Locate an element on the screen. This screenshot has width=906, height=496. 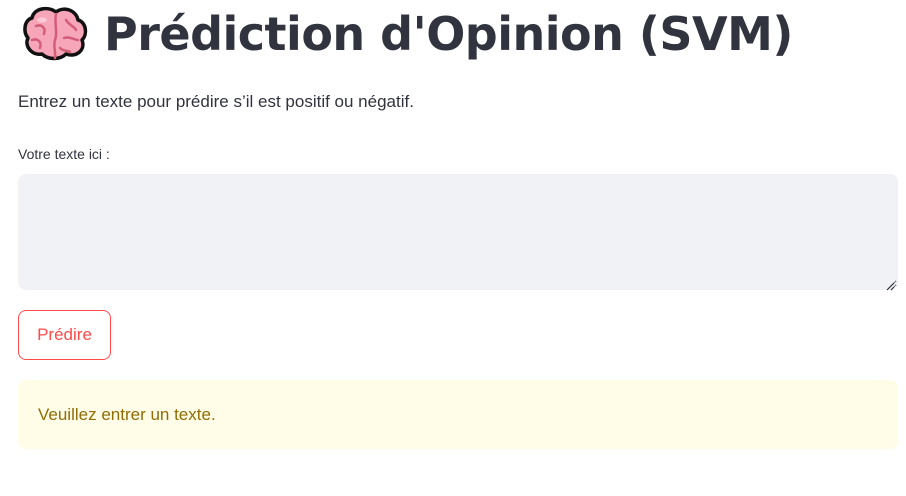
warning-message: Veuillez entrer un texte. is located at coordinates (127, 414).